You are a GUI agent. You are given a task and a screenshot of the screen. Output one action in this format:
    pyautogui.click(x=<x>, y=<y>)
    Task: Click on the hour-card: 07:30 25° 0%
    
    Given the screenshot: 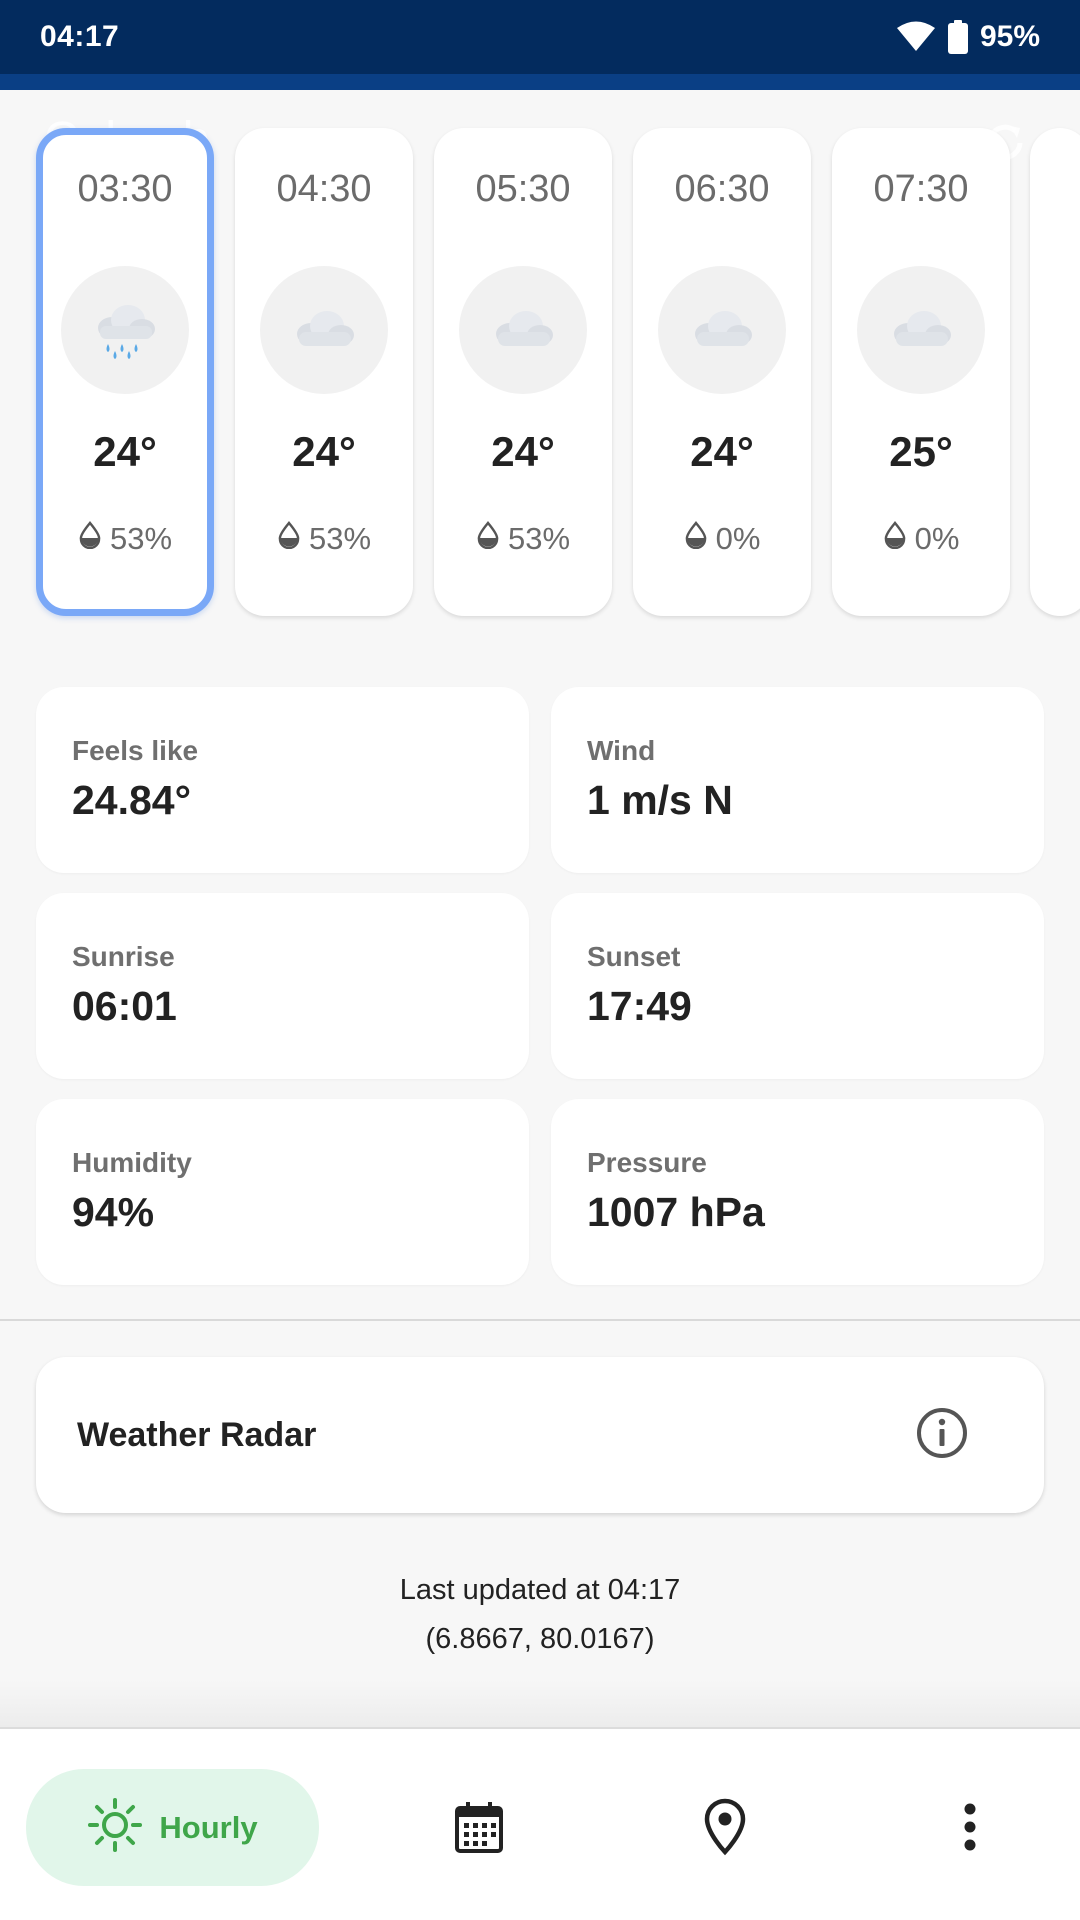 What is the action you would take?
    pyautogui.click(x=921, y=372)
    